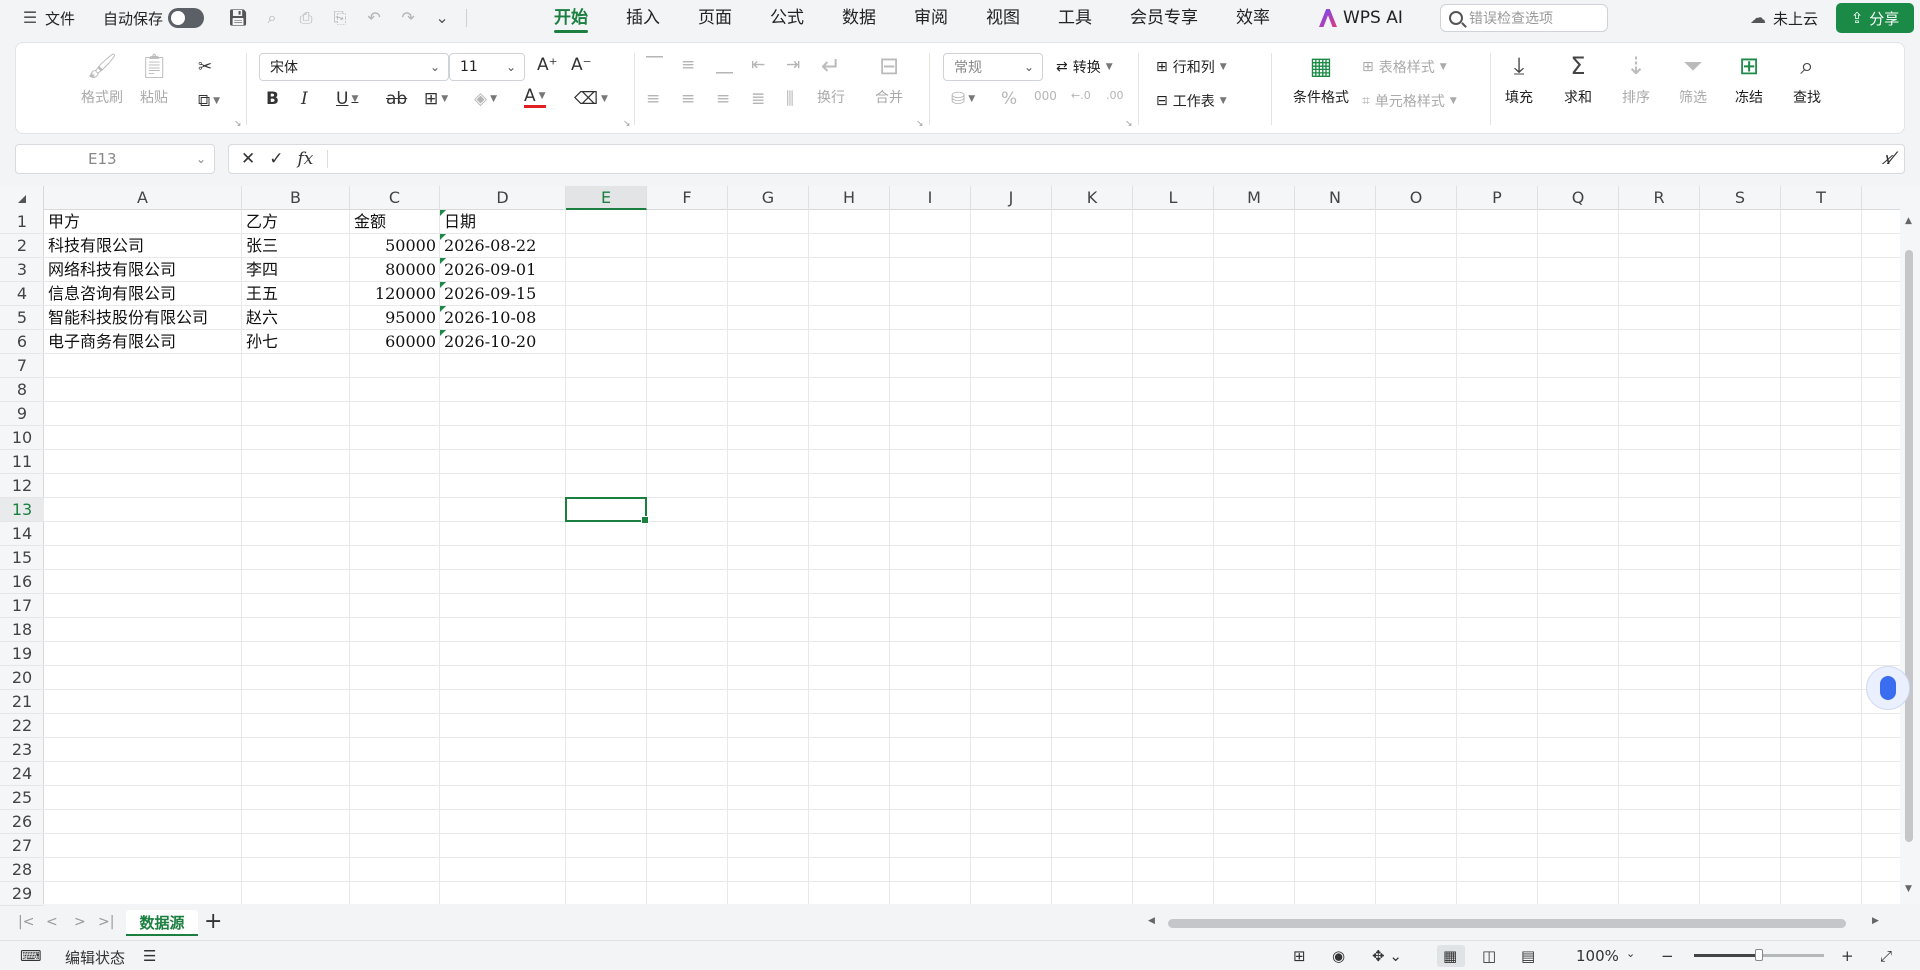  I want to click on percent-icon: %, so click(1009, 99).